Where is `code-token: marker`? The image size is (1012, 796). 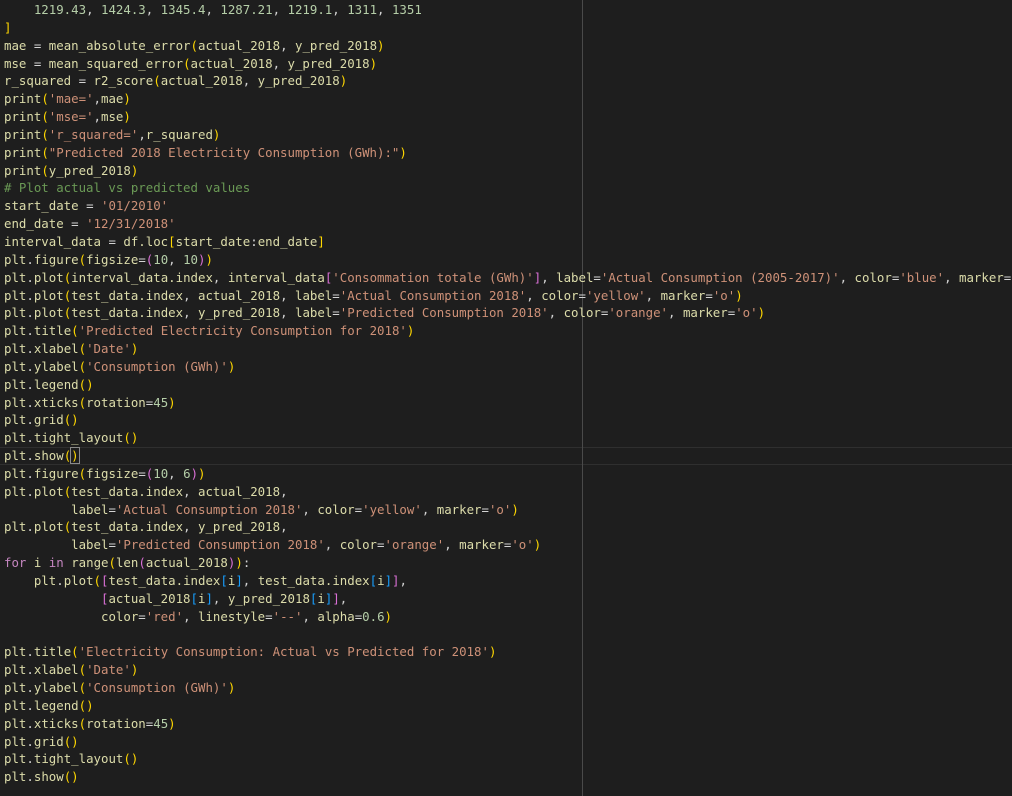 code-token: marker is located at coordinates (459, 509).